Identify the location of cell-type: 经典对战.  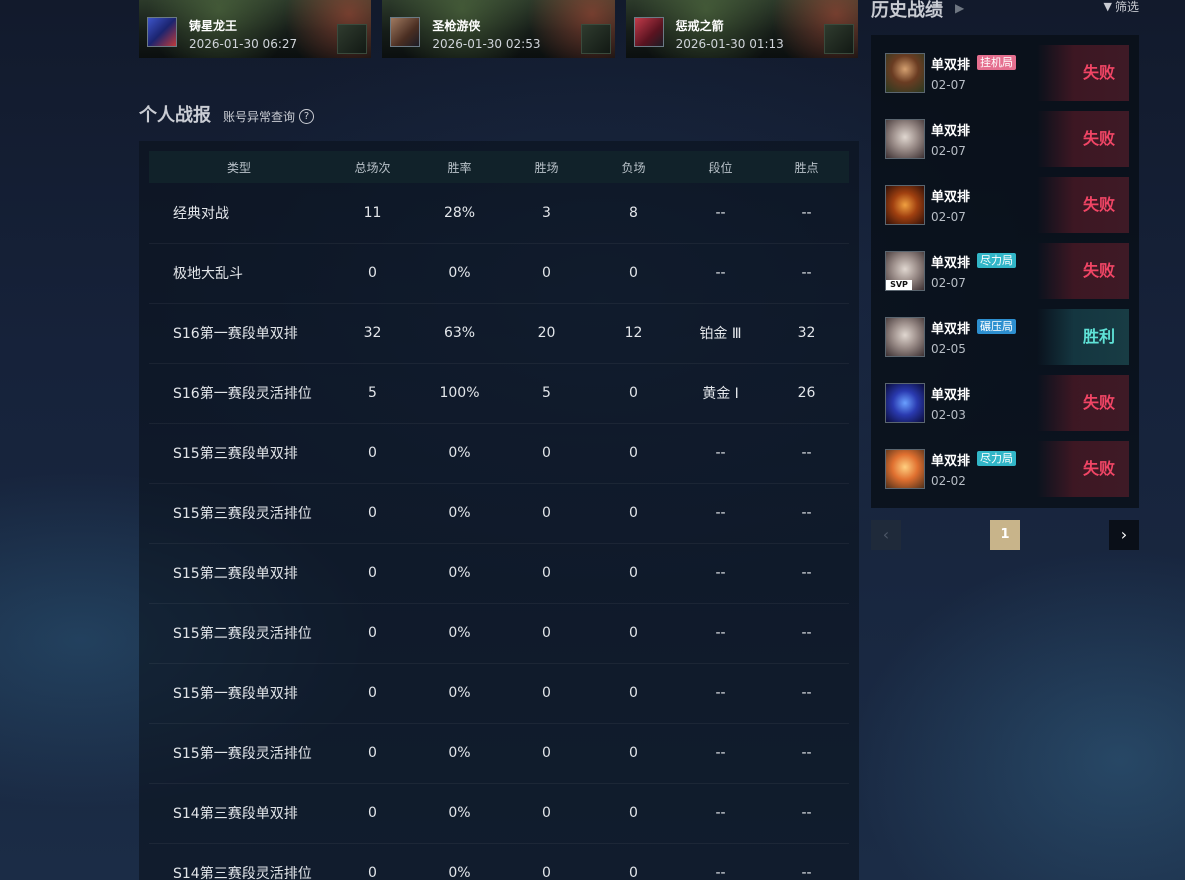
(239, 213).